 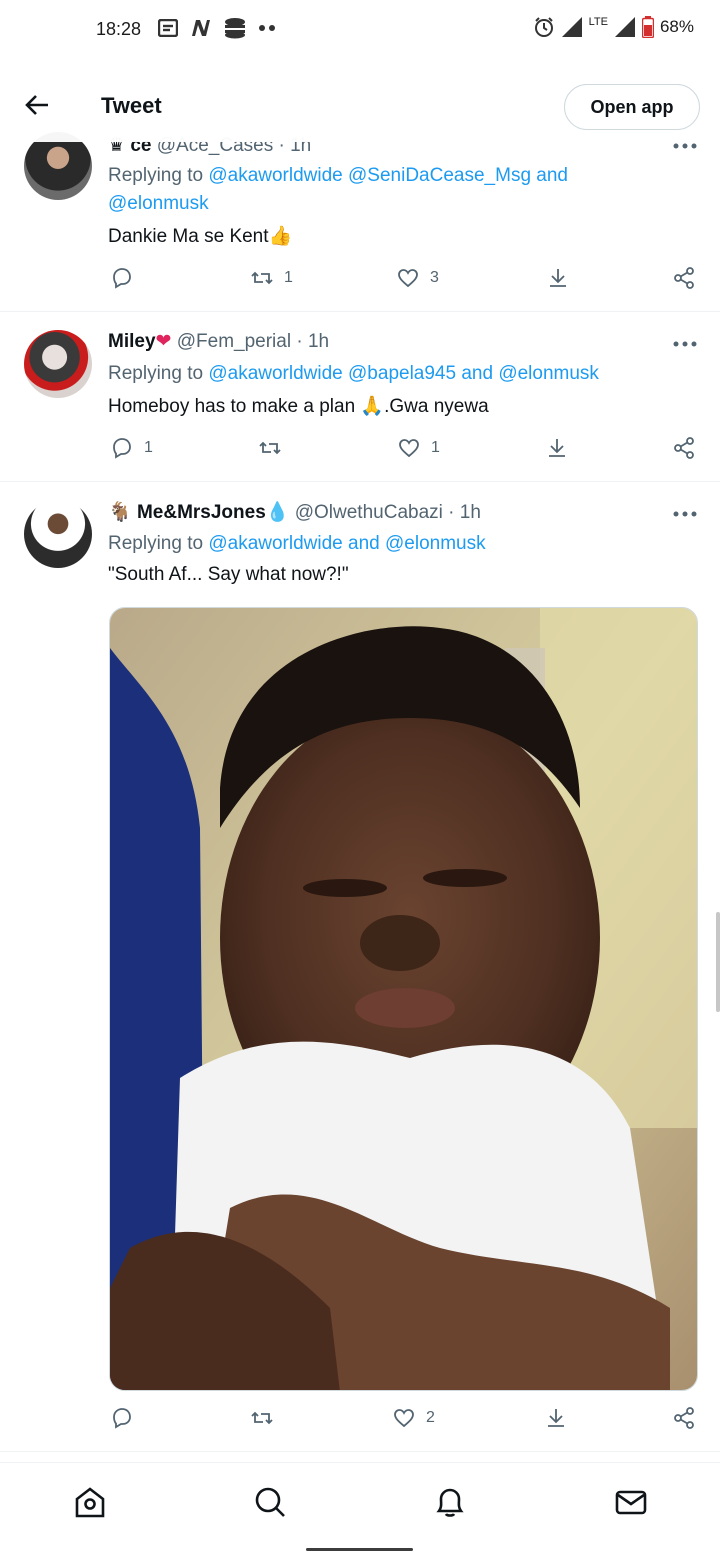 I want to click on battery-percent: 68%, so click(x=676, y=26).